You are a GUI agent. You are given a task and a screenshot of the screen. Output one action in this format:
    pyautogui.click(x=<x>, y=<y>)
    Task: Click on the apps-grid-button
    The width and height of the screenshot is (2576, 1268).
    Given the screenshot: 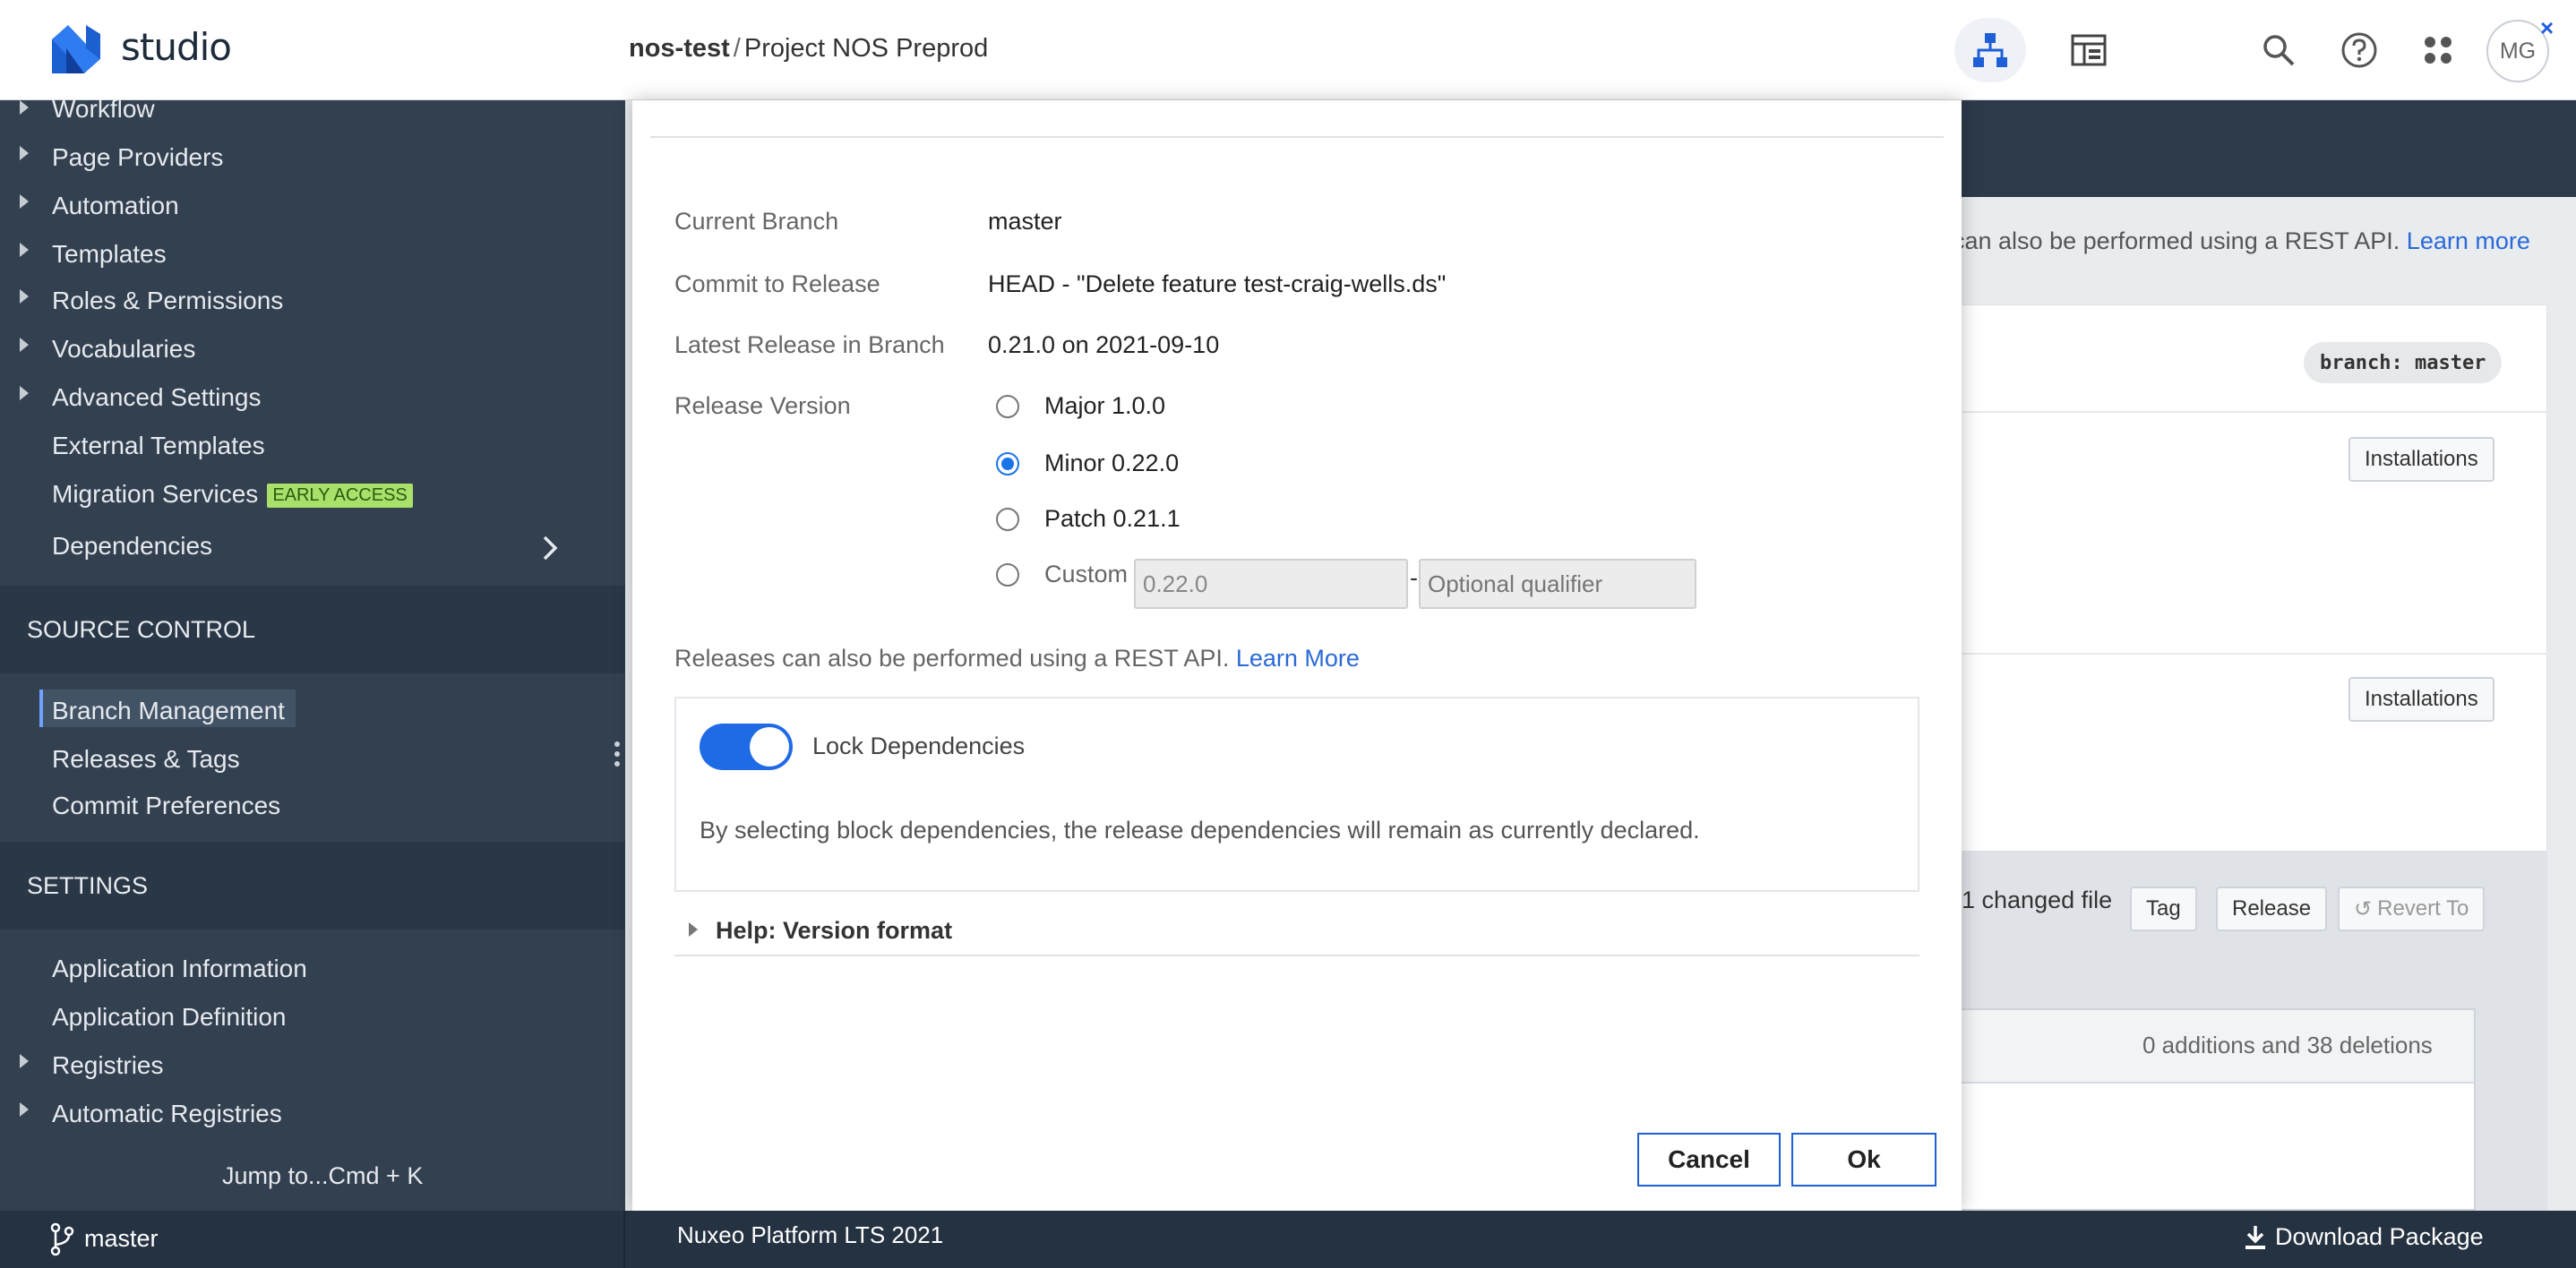 What is the action you would take?
    pyautogui.click(x=2438, y=50)
    